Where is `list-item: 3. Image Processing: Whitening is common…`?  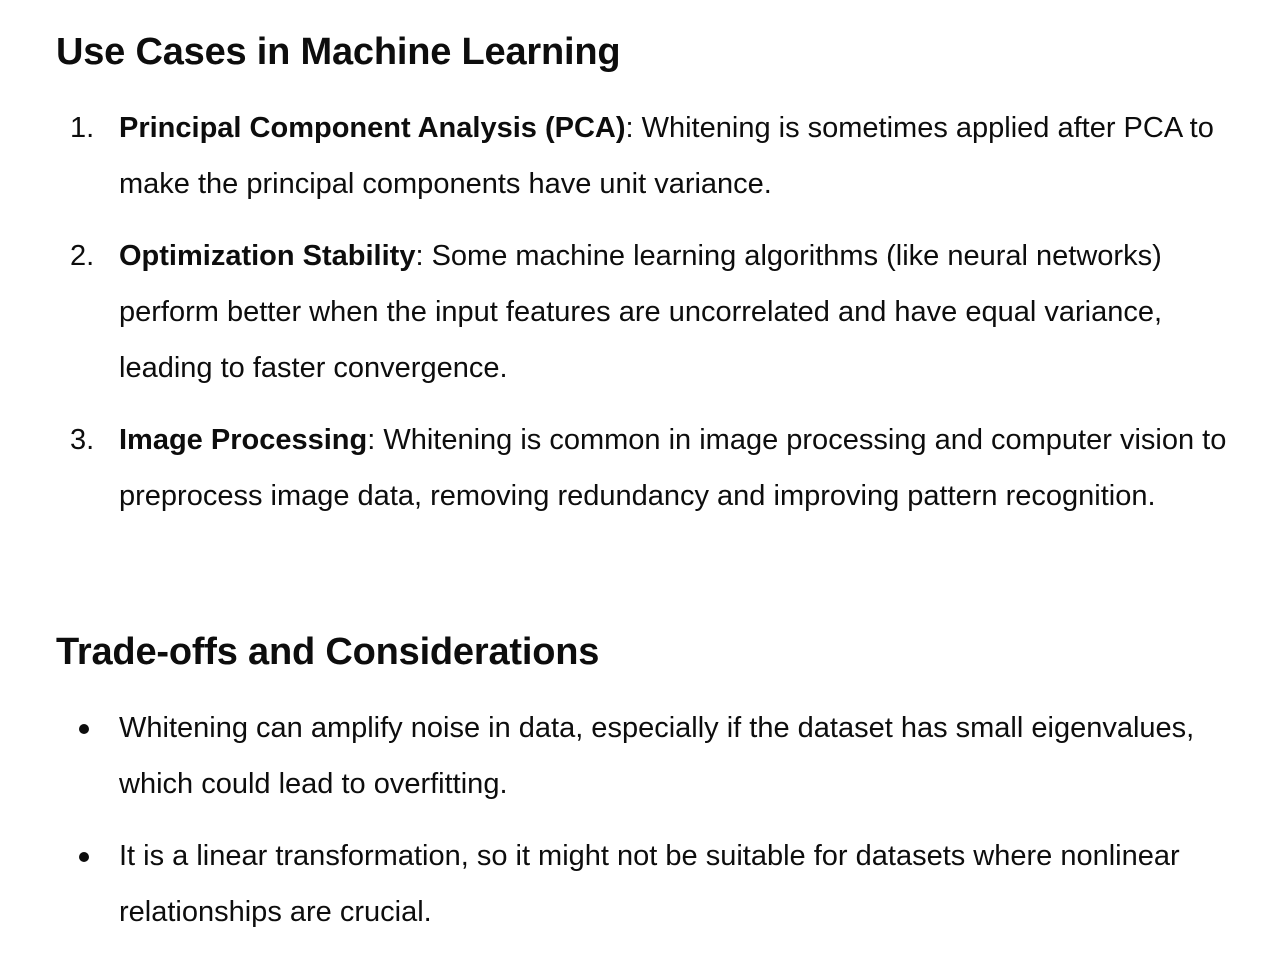
list-item: 3. Image Processing: Whitening is common… is located at coordinates (646, 468).